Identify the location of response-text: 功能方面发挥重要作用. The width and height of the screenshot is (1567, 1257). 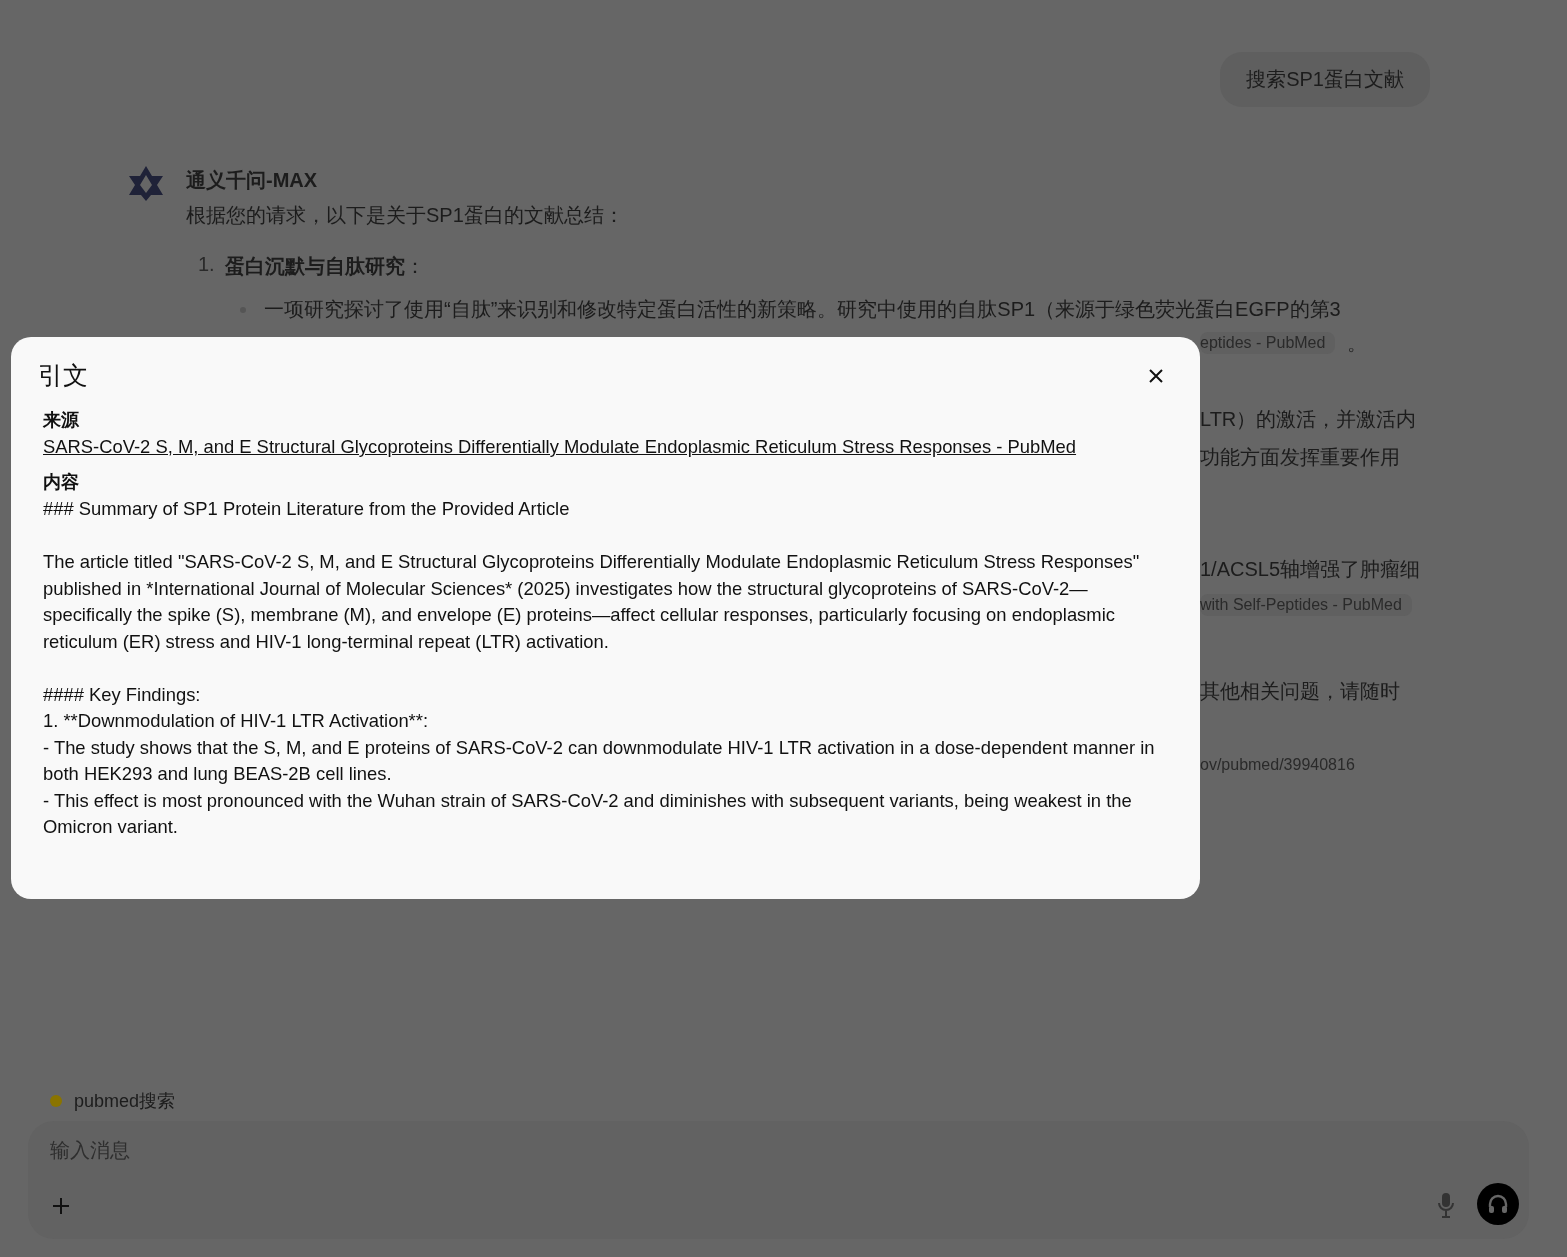
(1300, 457).